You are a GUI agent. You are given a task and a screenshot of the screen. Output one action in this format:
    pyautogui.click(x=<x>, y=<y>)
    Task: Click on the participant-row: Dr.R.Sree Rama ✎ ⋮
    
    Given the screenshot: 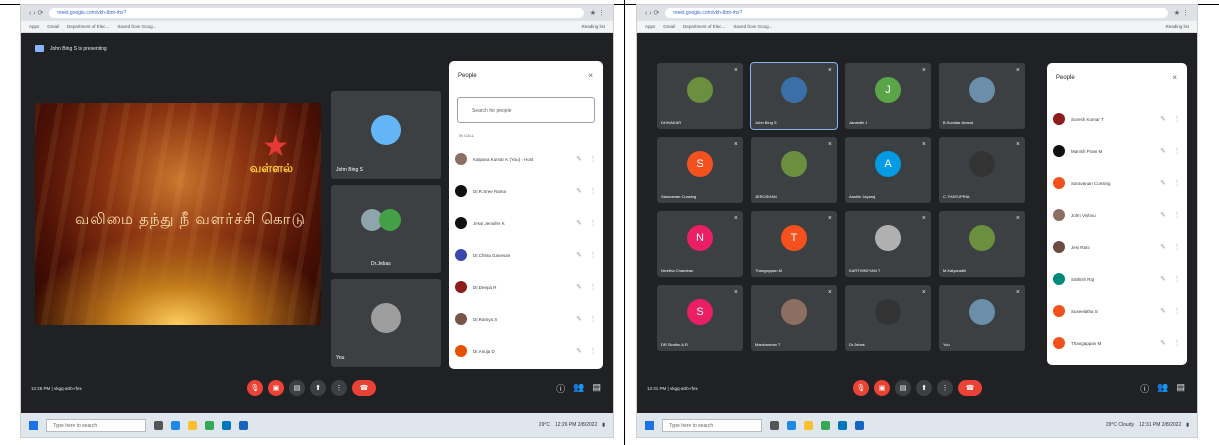 What is the action you would take?
    pyautogui.click(x=526, y=191)
    